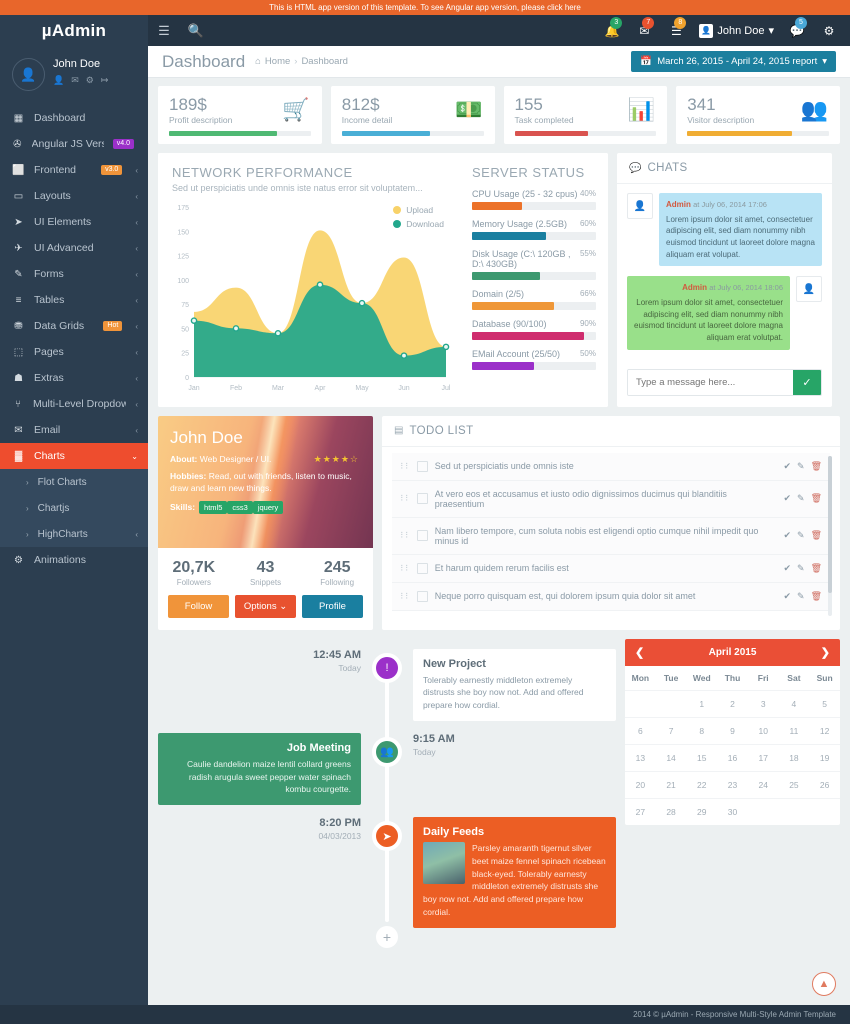 This screenshot has width=850, height=1024. What do you see at coordinates (797, 30) in the screenshot?
I see `chat-icon: 💬 5` at bounding box center [797, 30].